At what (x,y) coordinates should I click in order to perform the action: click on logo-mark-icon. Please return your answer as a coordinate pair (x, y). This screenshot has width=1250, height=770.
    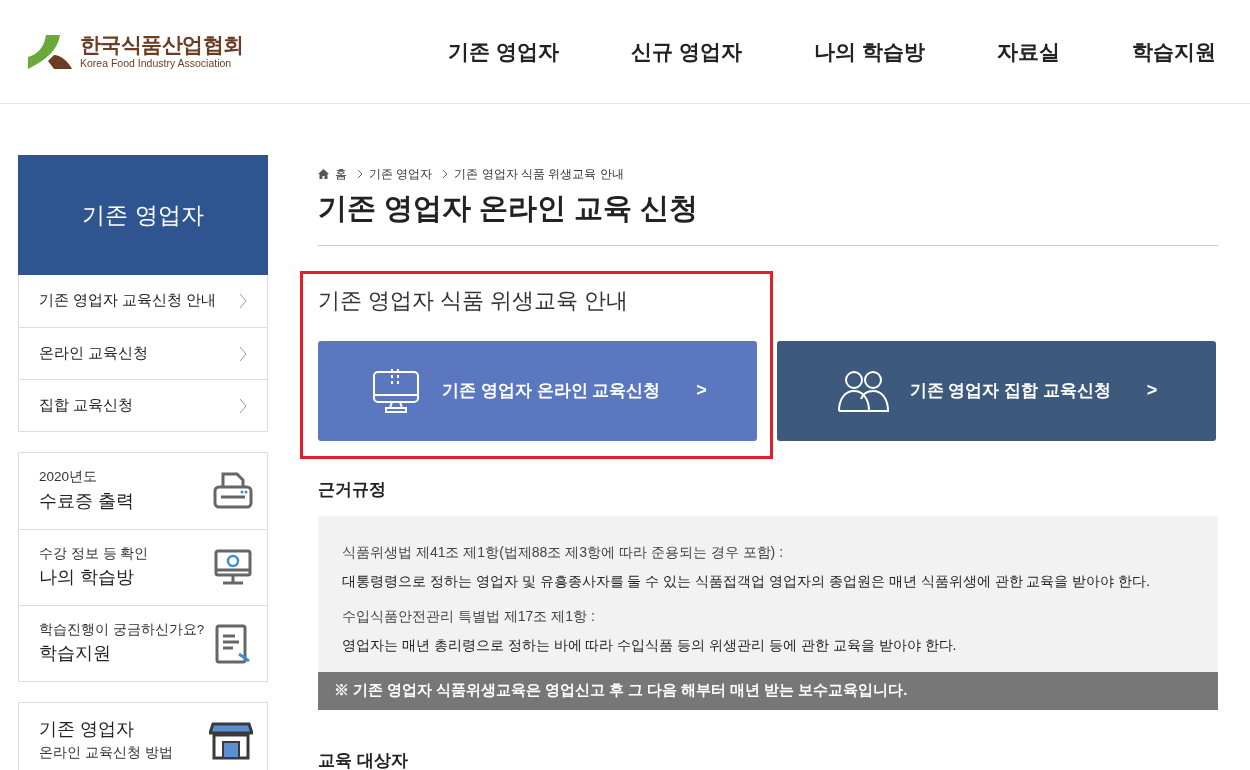
    Looking at the image, I should click on (50, 51).